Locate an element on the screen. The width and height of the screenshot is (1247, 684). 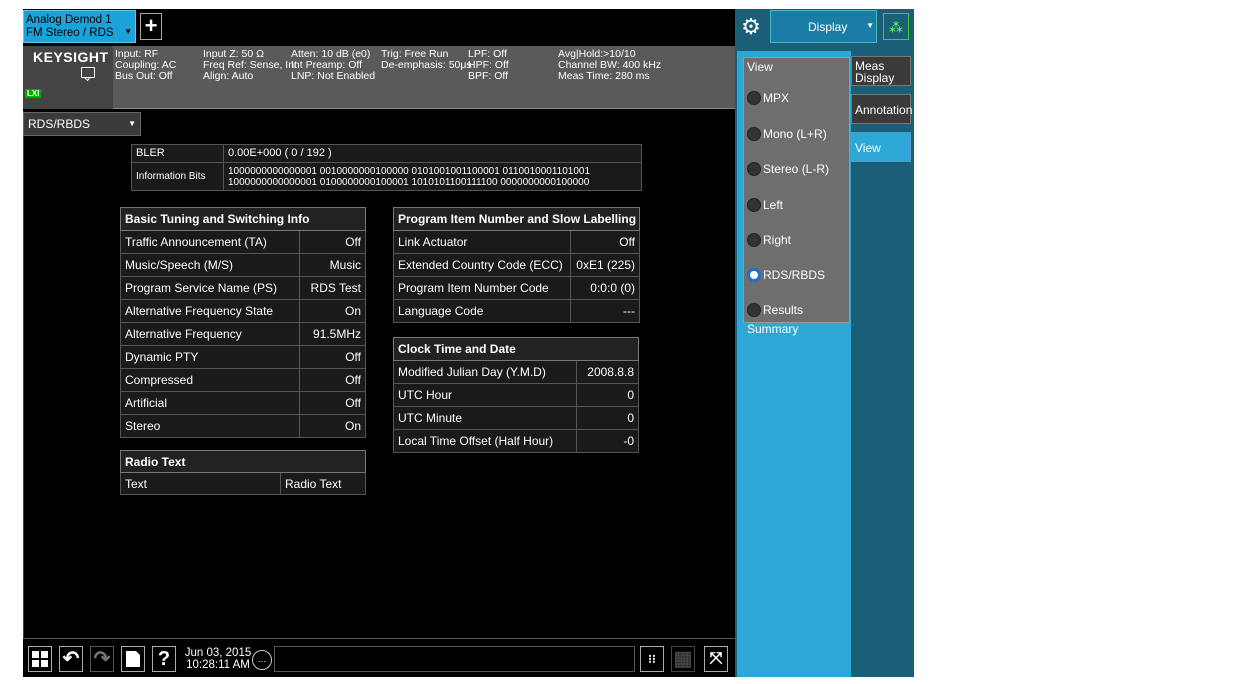
table-row: UTC Minute 0 is located at coordinates (516, 418).